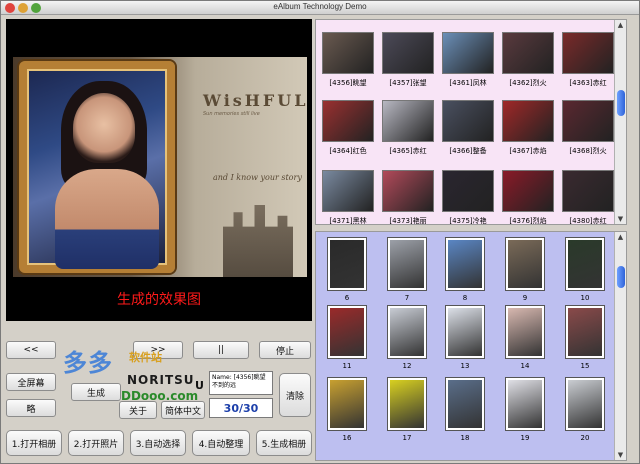 The height and width of the screenshot is (464, 640). What do you see at coordinates (96, 443) in the screenshot?
I see `step-open-photos-button: 2.打开照片` at bounding box center [96, 443].